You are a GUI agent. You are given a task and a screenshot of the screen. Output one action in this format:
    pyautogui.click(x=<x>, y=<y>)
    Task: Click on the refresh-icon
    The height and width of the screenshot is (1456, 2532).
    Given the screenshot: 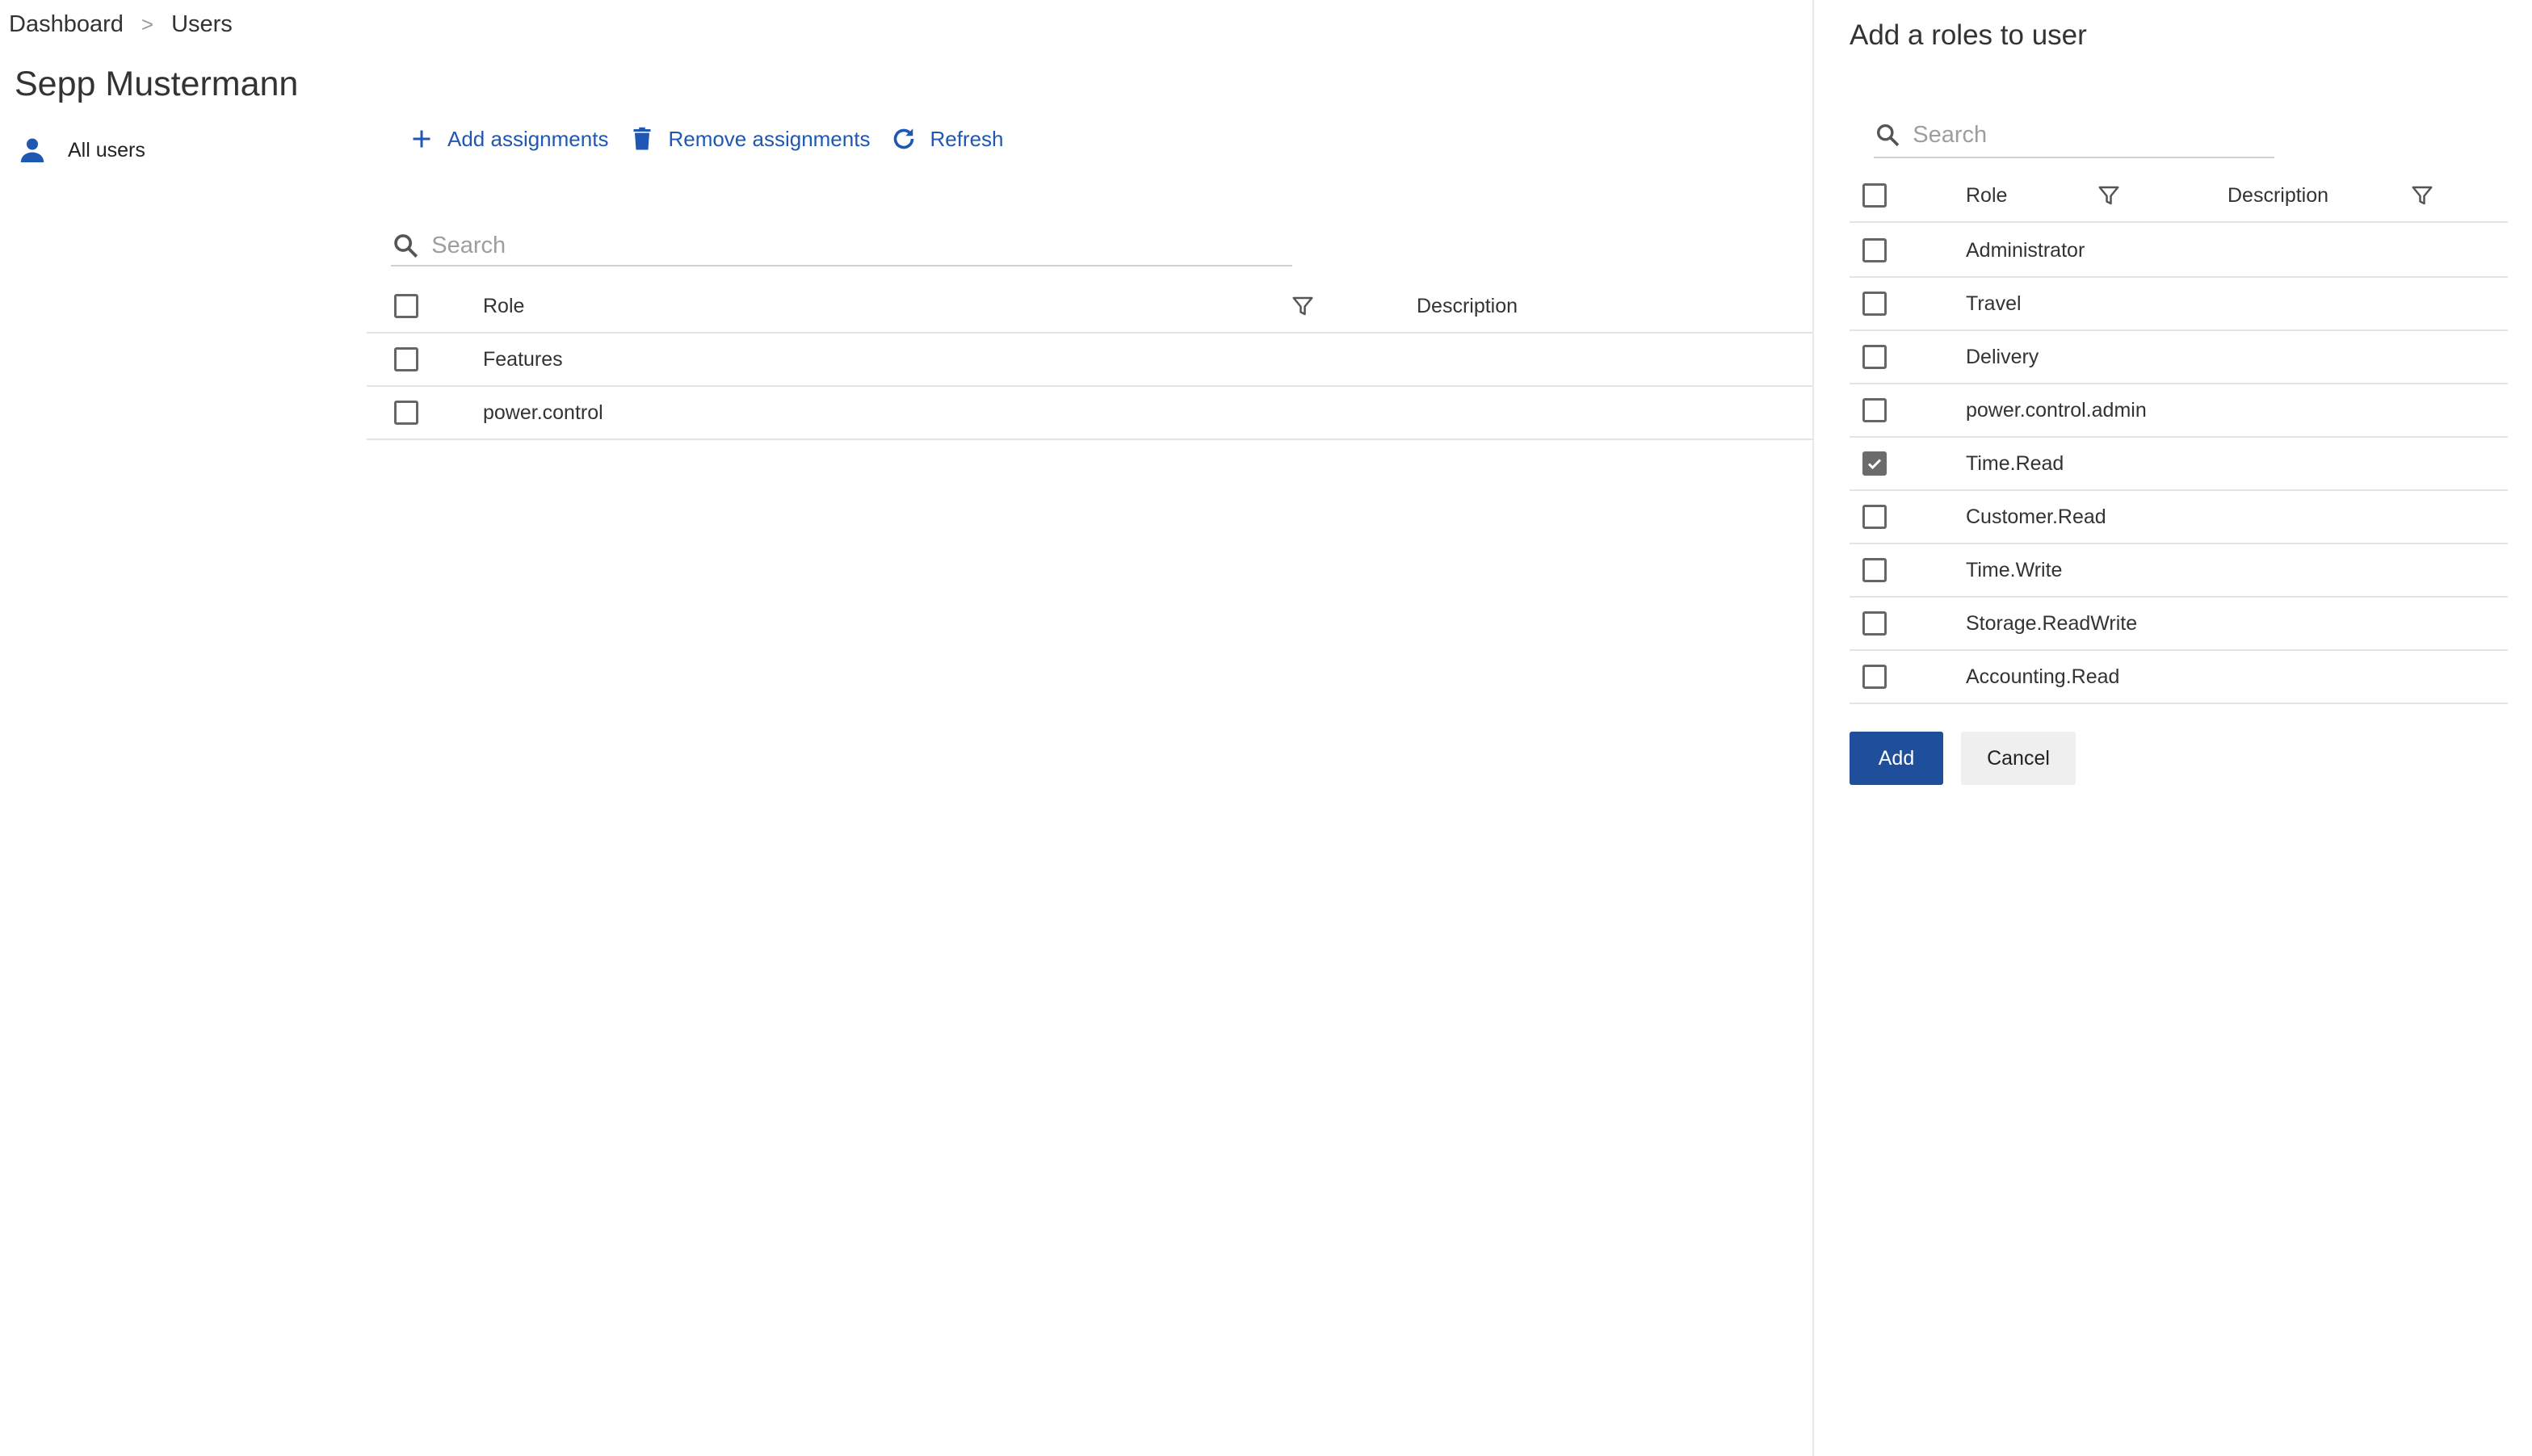 What is the action you would take?
    pyautogui.click(x=904, y=138)
    